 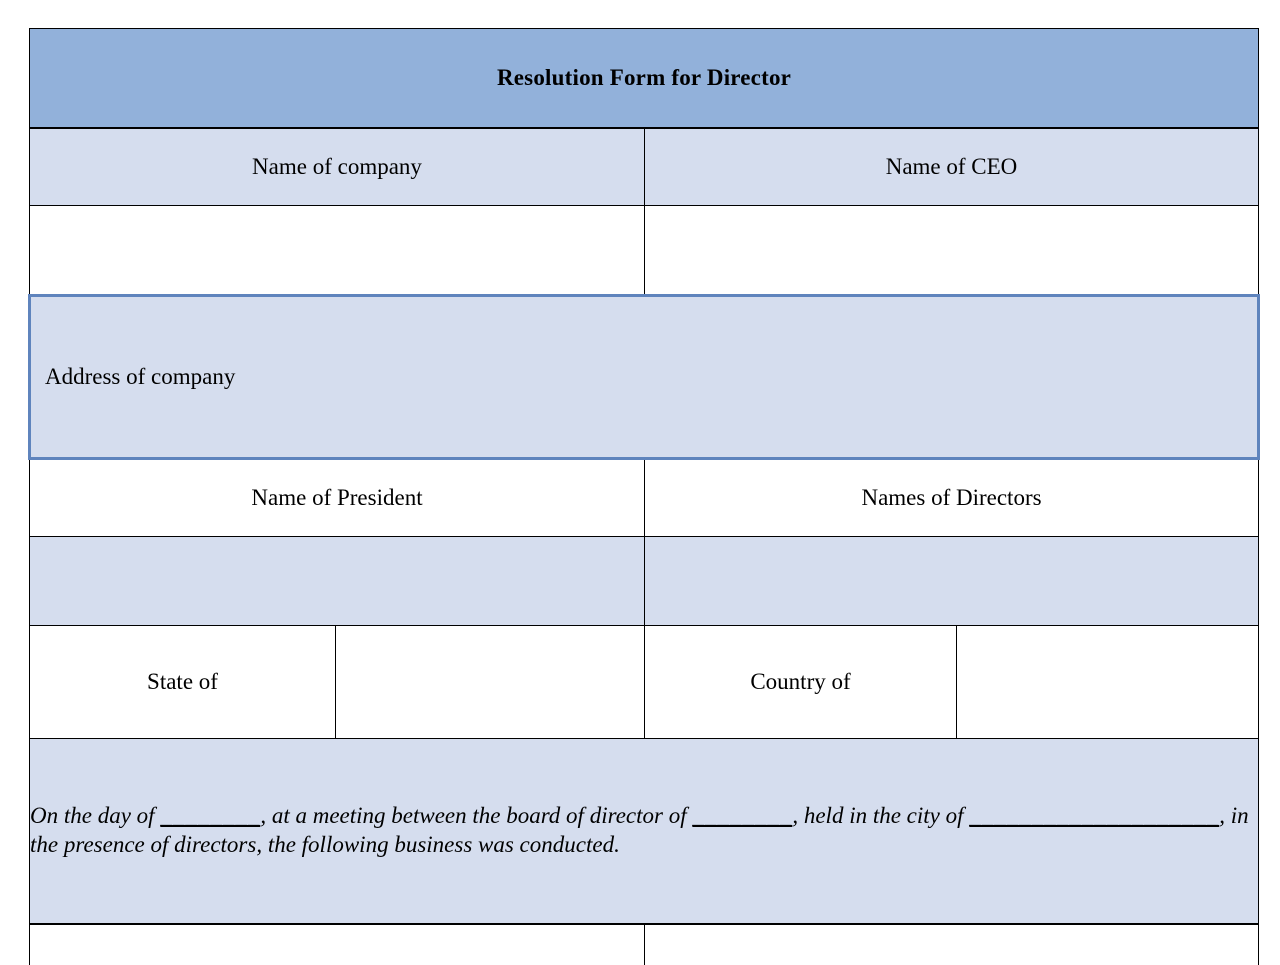 I want to click on input-state-of, so click(x=490, y=682).